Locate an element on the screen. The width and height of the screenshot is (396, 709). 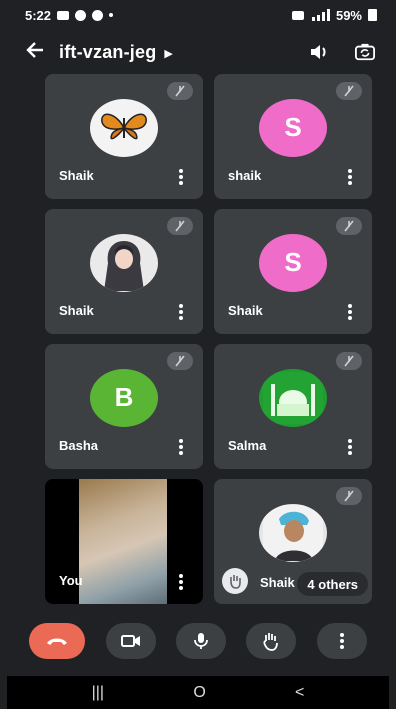
self-video-tile: You is located at coordinates (124, 541).